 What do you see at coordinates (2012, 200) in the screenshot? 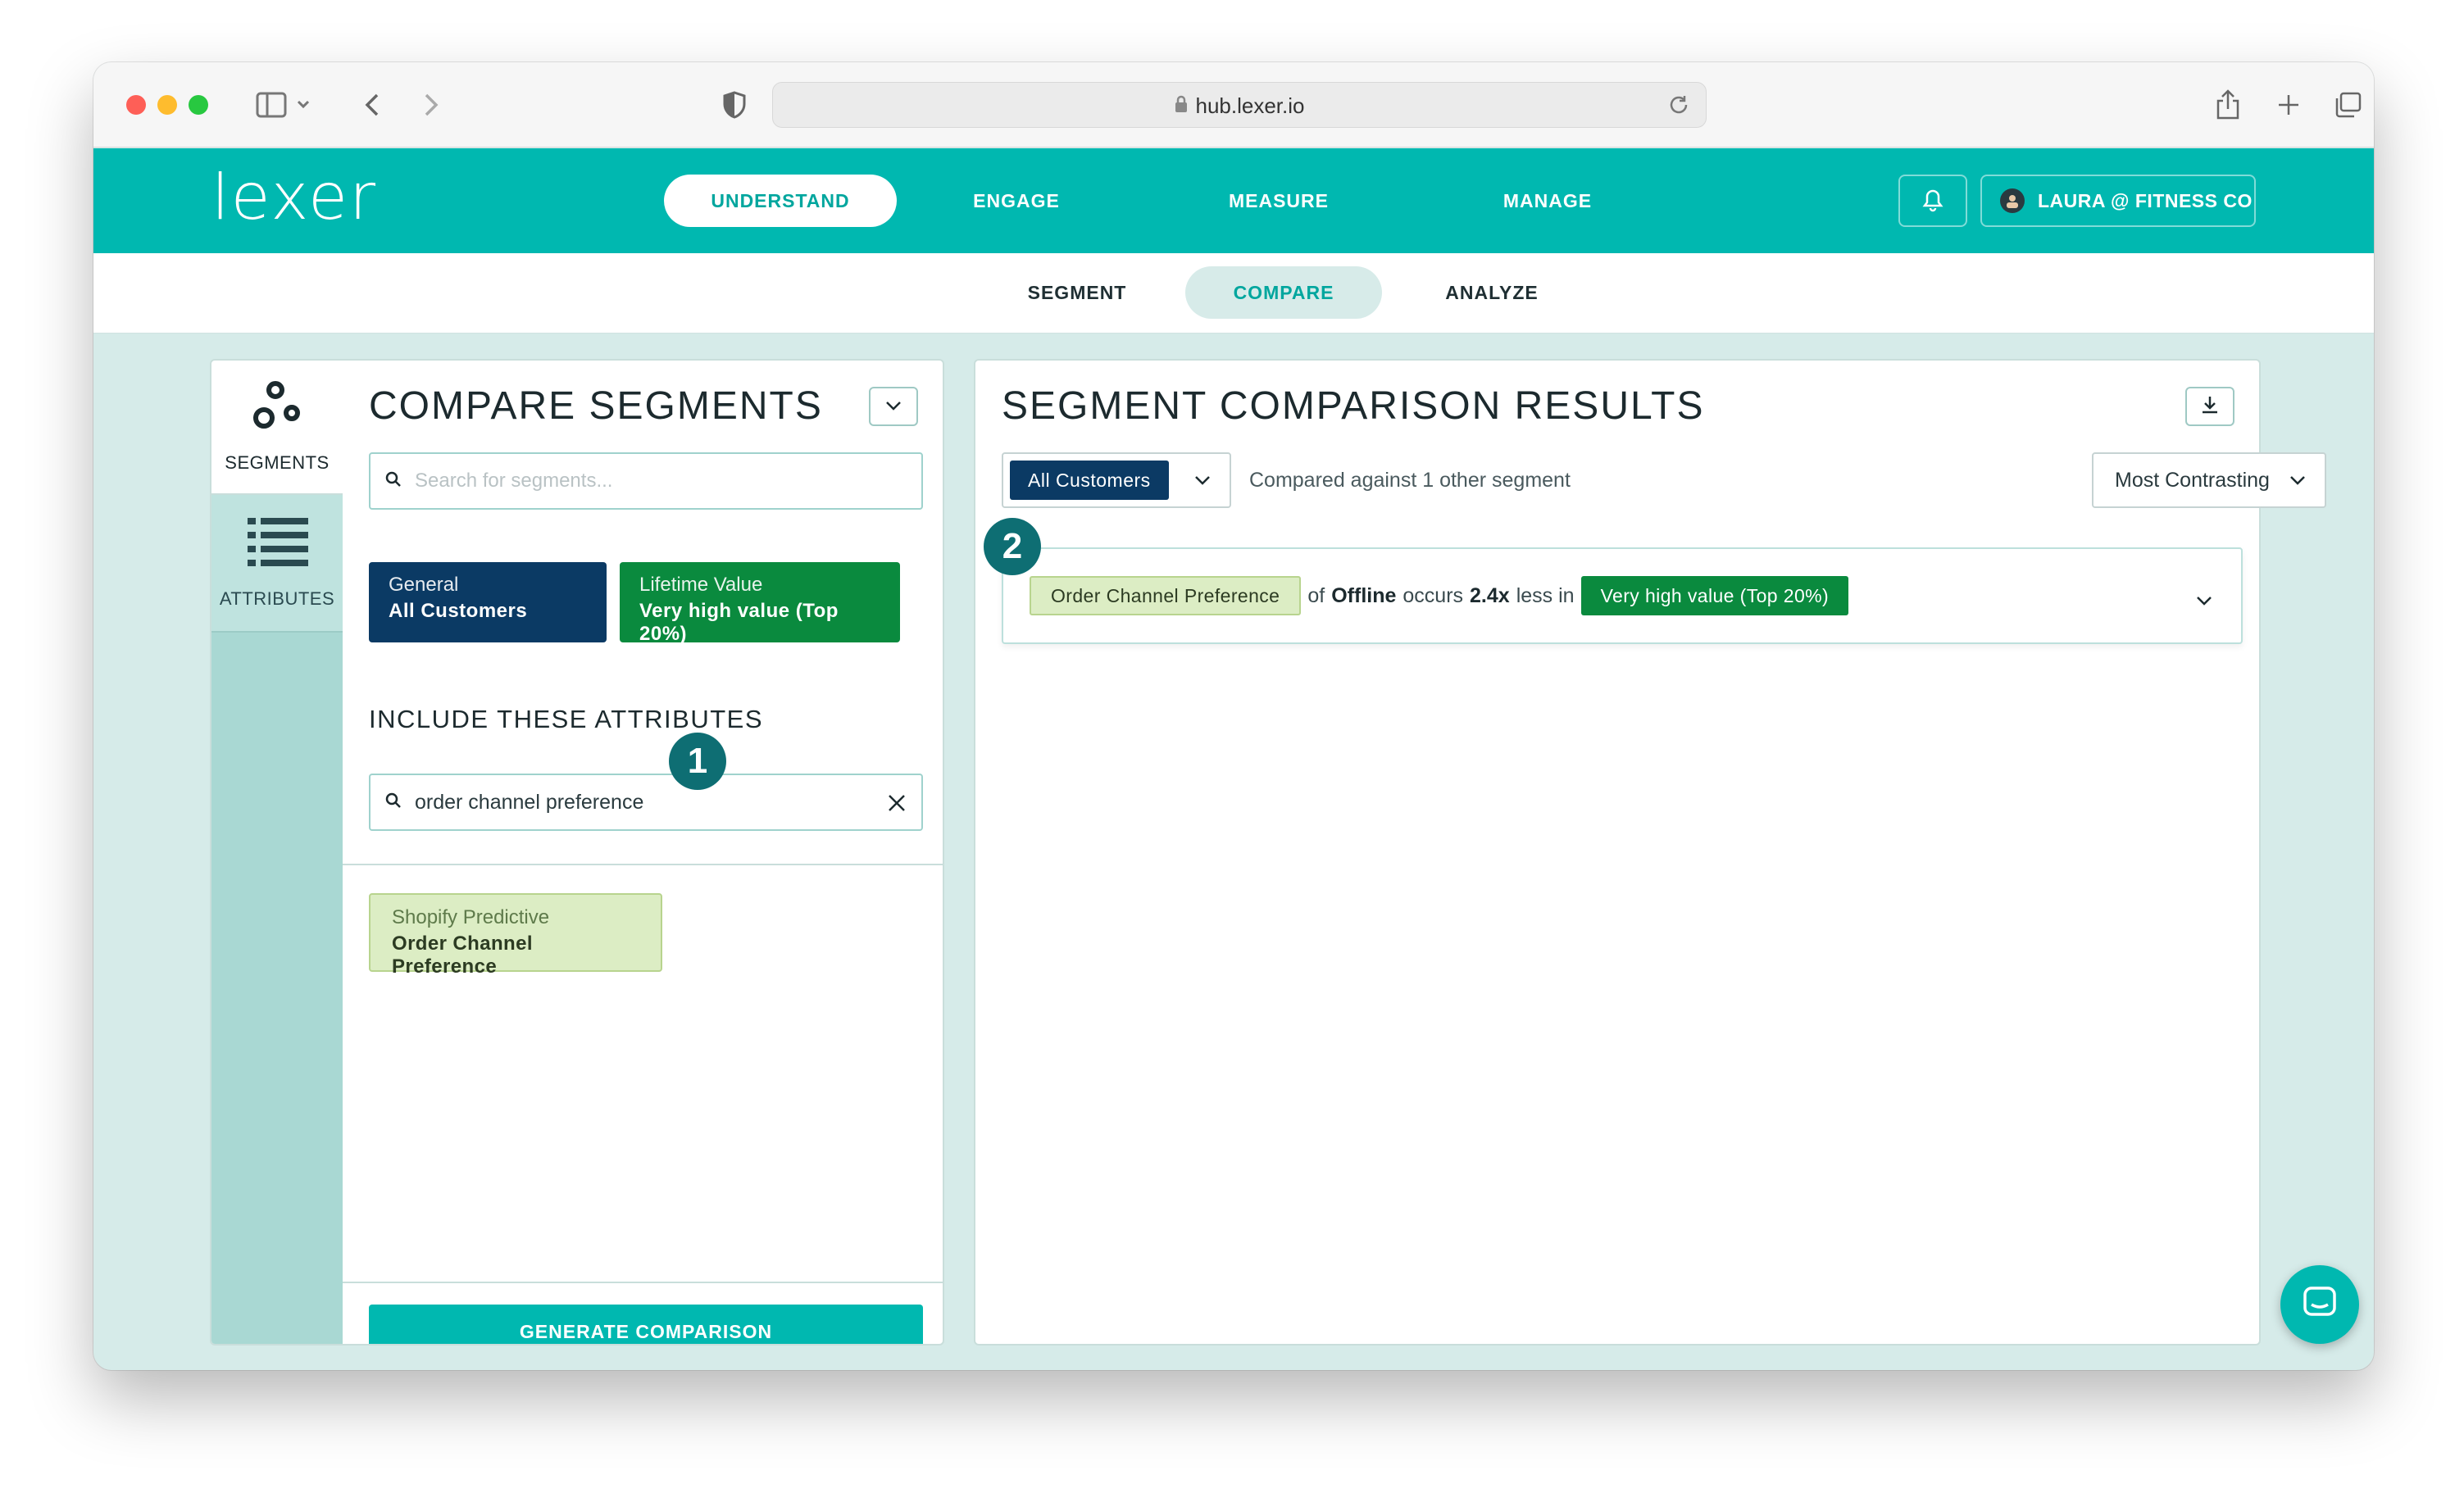
I see `avatar` at bounding box center [2012, 200].